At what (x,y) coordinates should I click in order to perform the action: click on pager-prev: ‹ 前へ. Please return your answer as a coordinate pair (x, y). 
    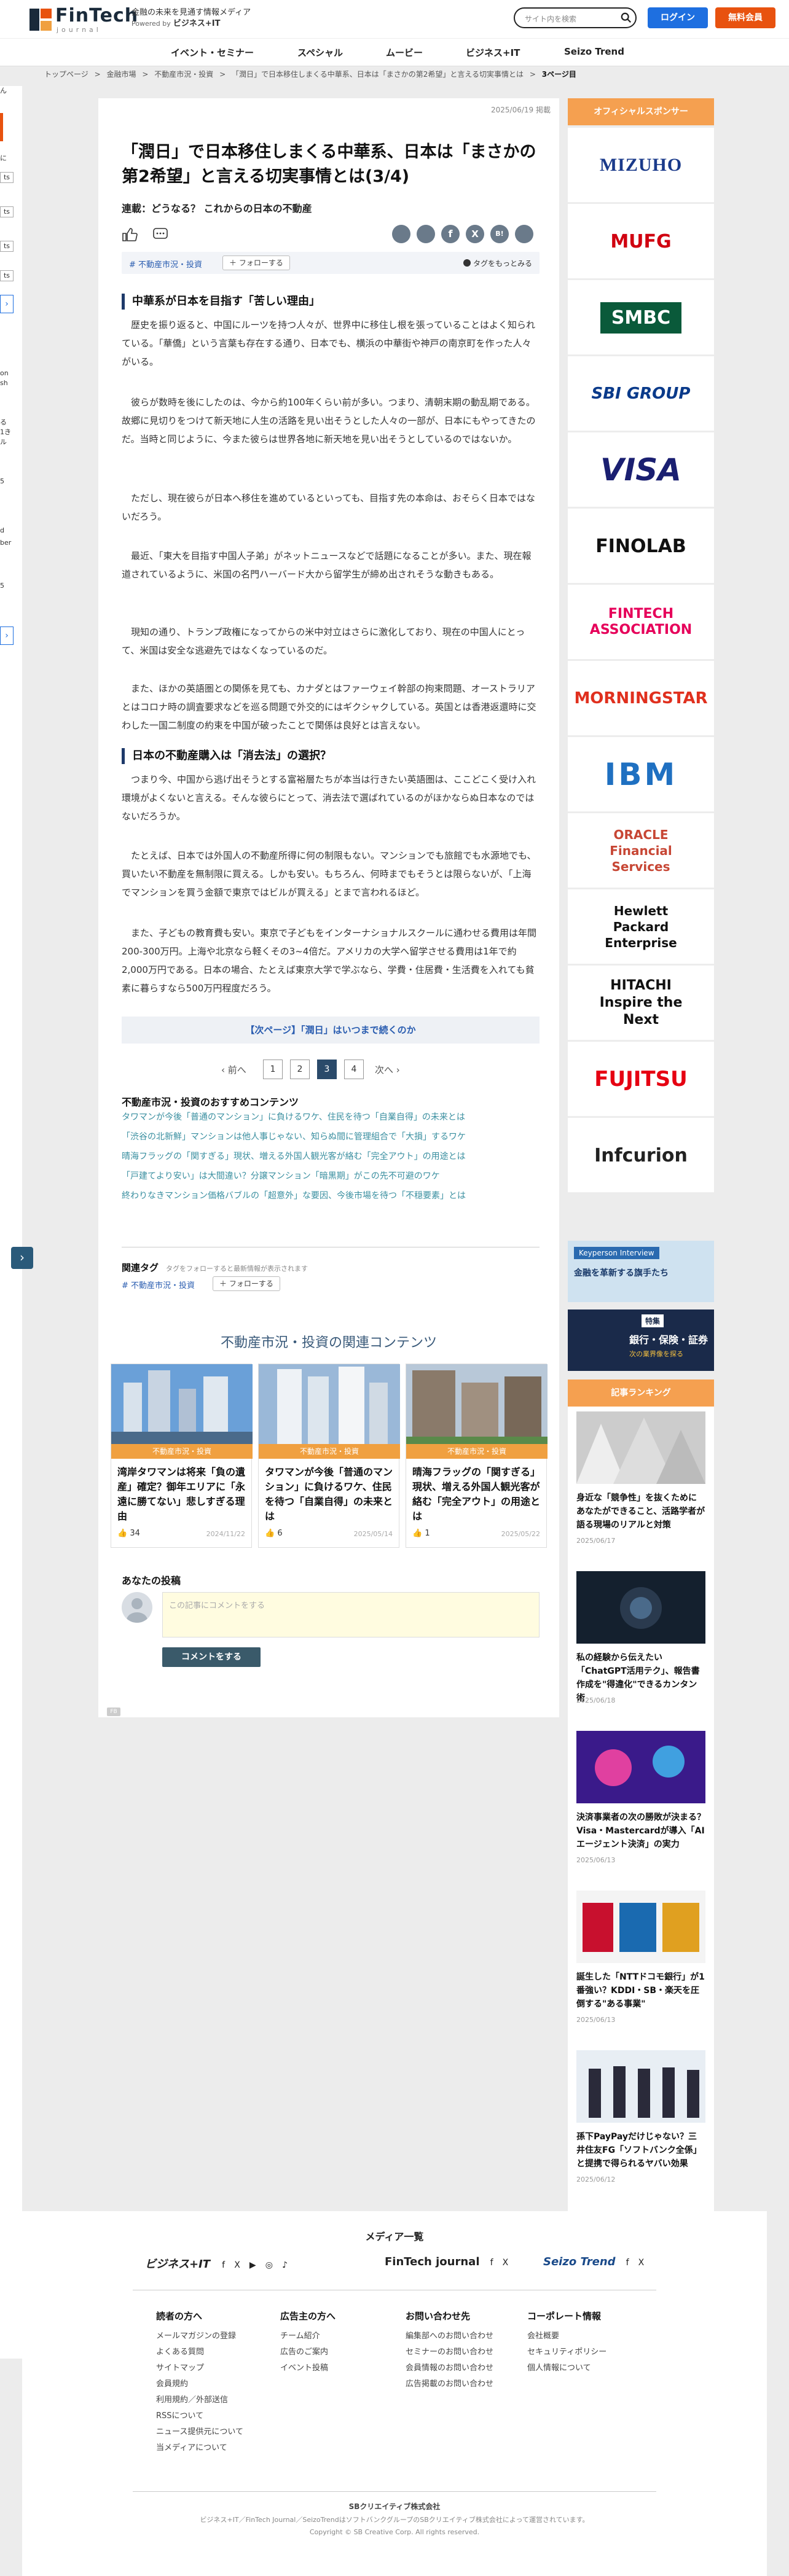
    Looking at the image, I should click on (234, 1069).